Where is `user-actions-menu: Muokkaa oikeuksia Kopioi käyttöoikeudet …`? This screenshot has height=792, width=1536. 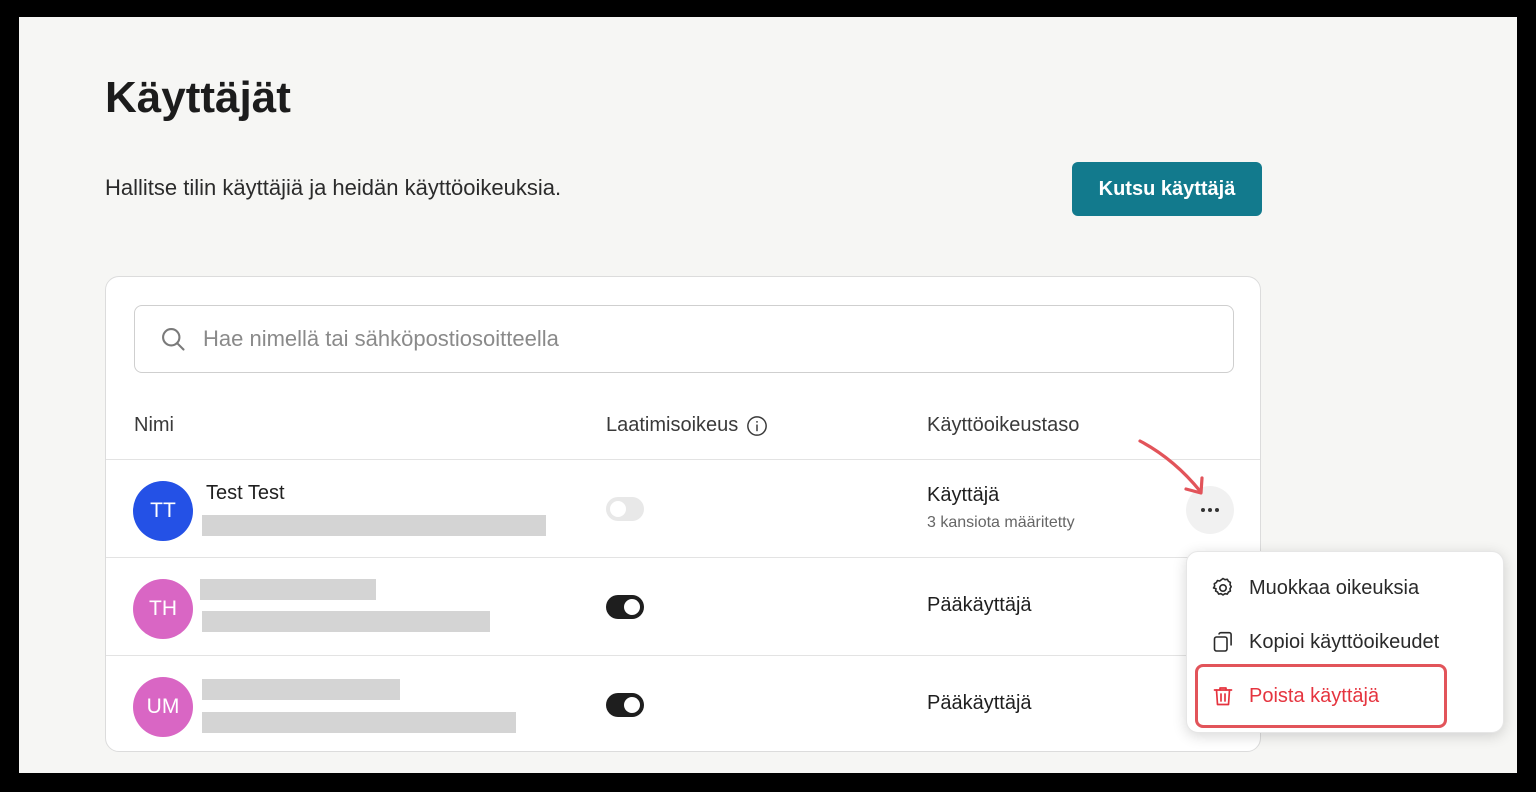
user-actions-menu: Muokkaa oikeuksia Kopioi käyttöoikeudet … is located at coordinates (1345, 642).